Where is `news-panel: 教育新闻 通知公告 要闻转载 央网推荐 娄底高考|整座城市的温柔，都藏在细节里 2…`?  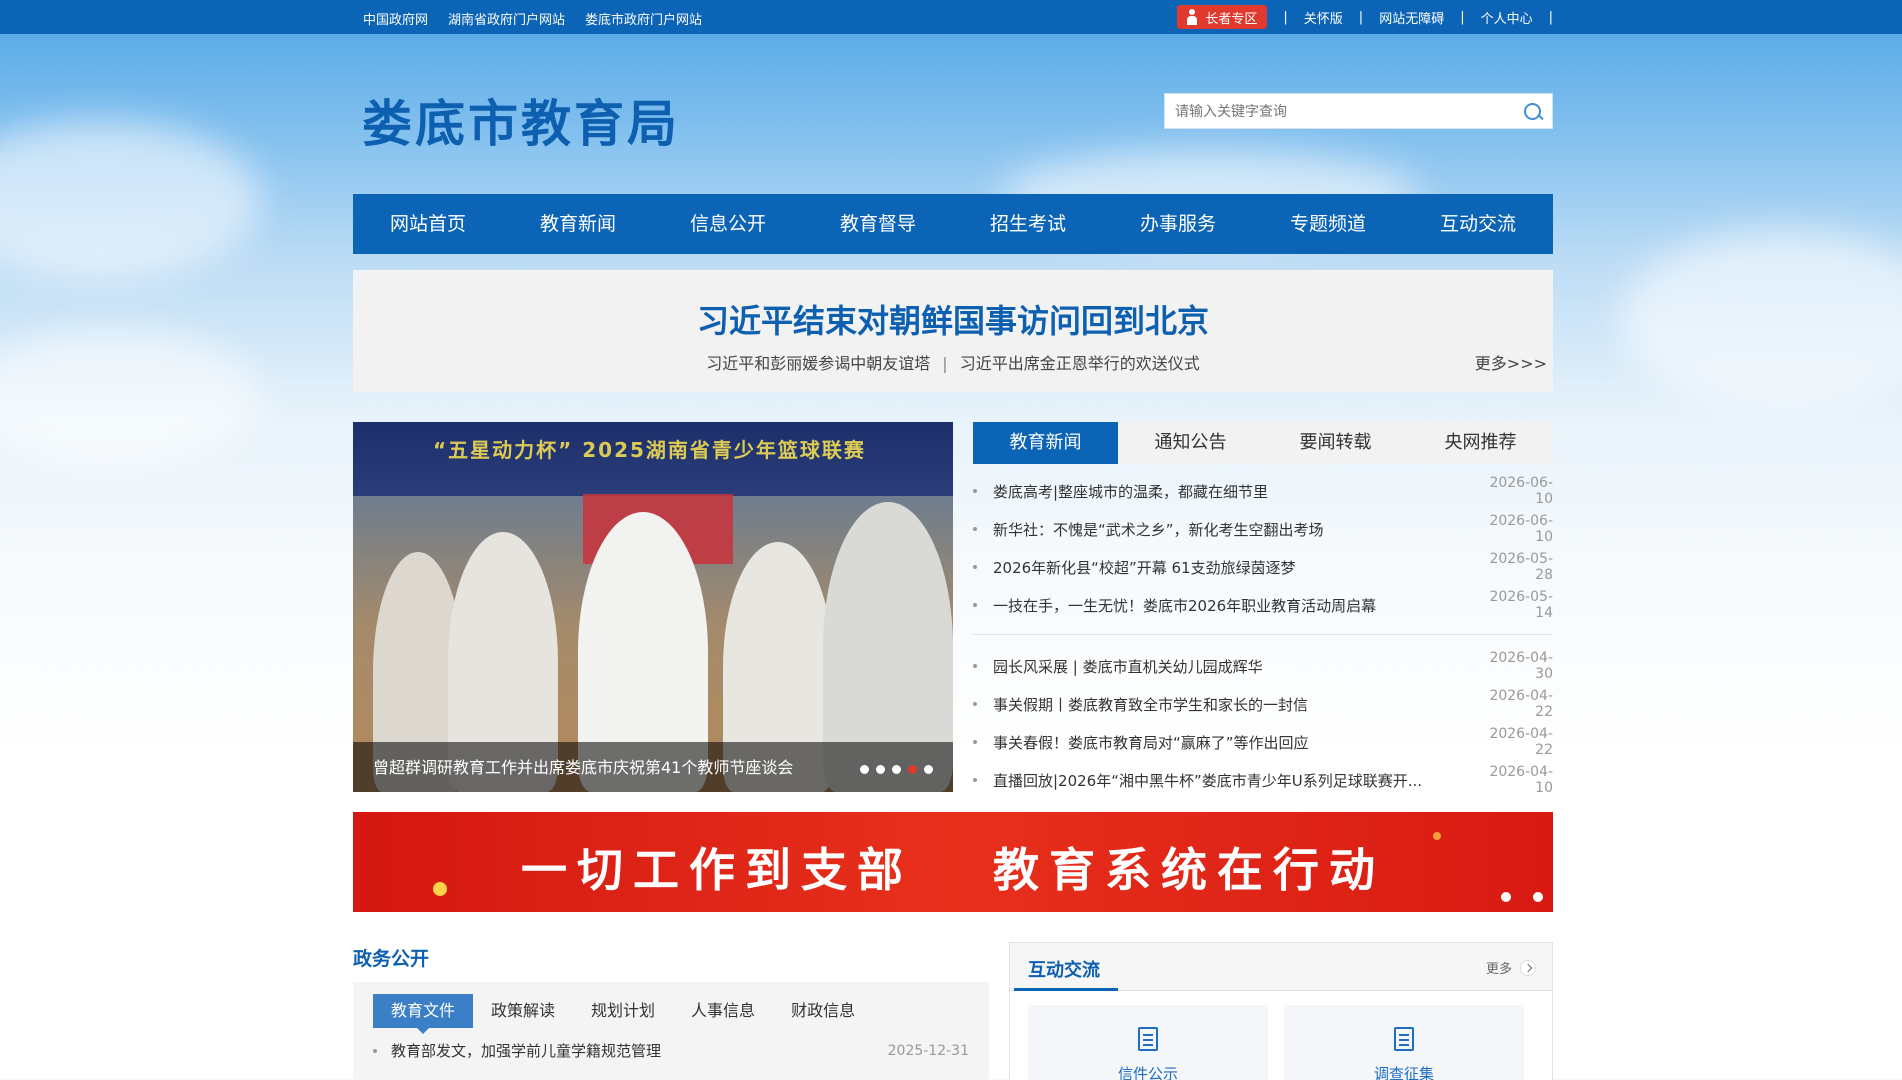 news-panel: 教育新闻 通知公告 要闻转载 央网推荐 娄底高考|整座城市的温柔，都藏在细节里 2… is located at coordinates (1263, 609).